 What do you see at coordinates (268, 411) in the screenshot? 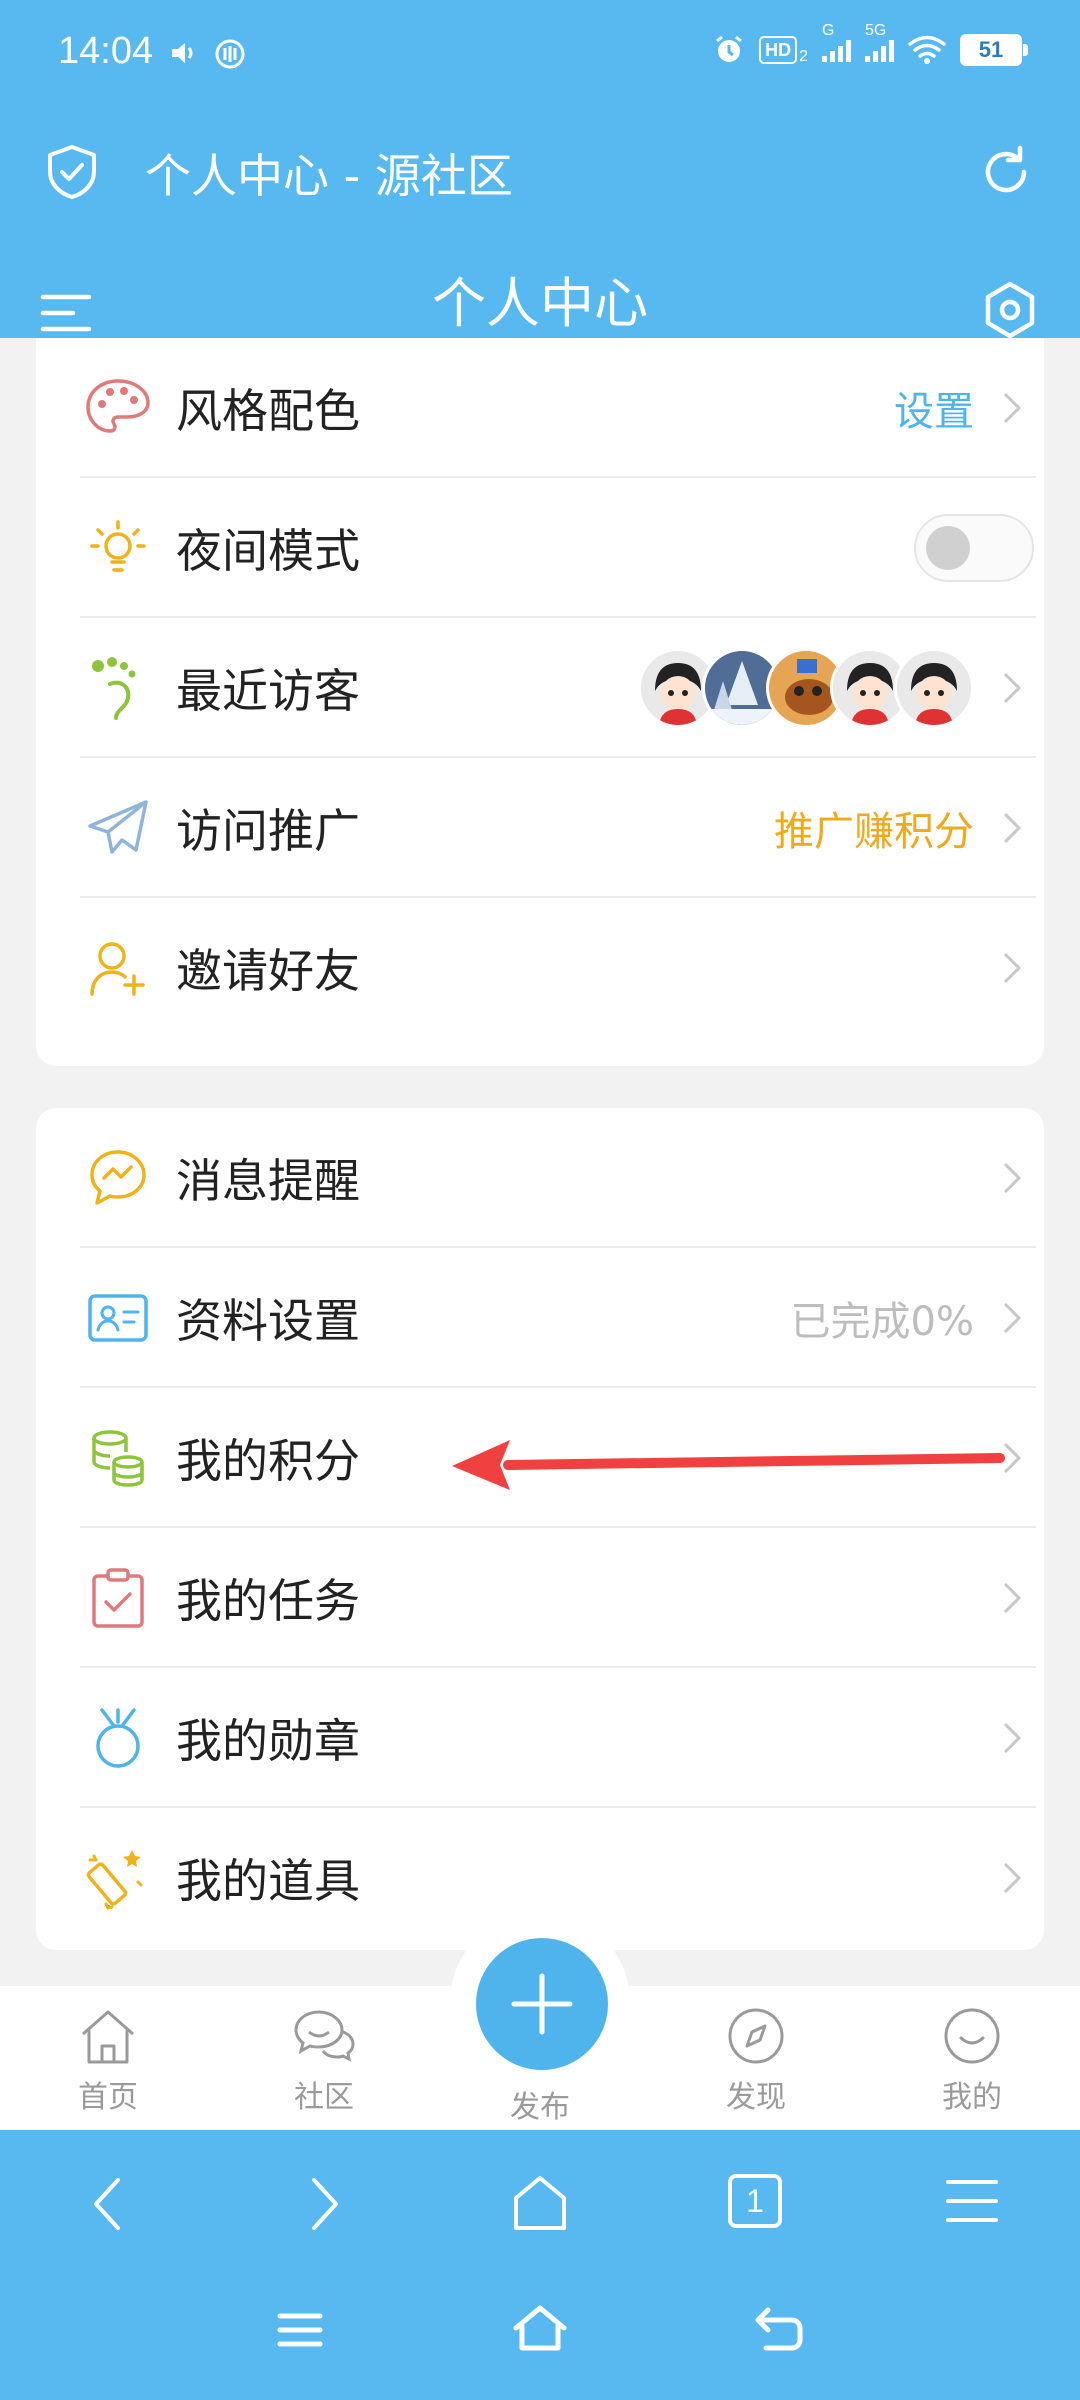
I see `row-label: 风格配色` at bounding box center [268, 411].